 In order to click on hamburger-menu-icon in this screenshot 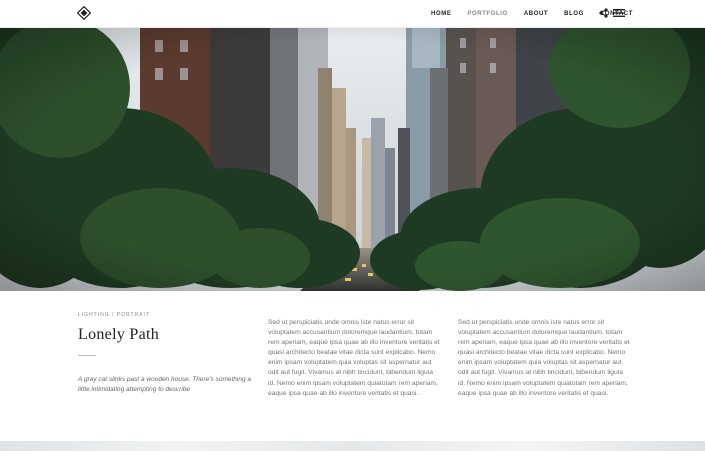, I will do `click(619, 13)`.